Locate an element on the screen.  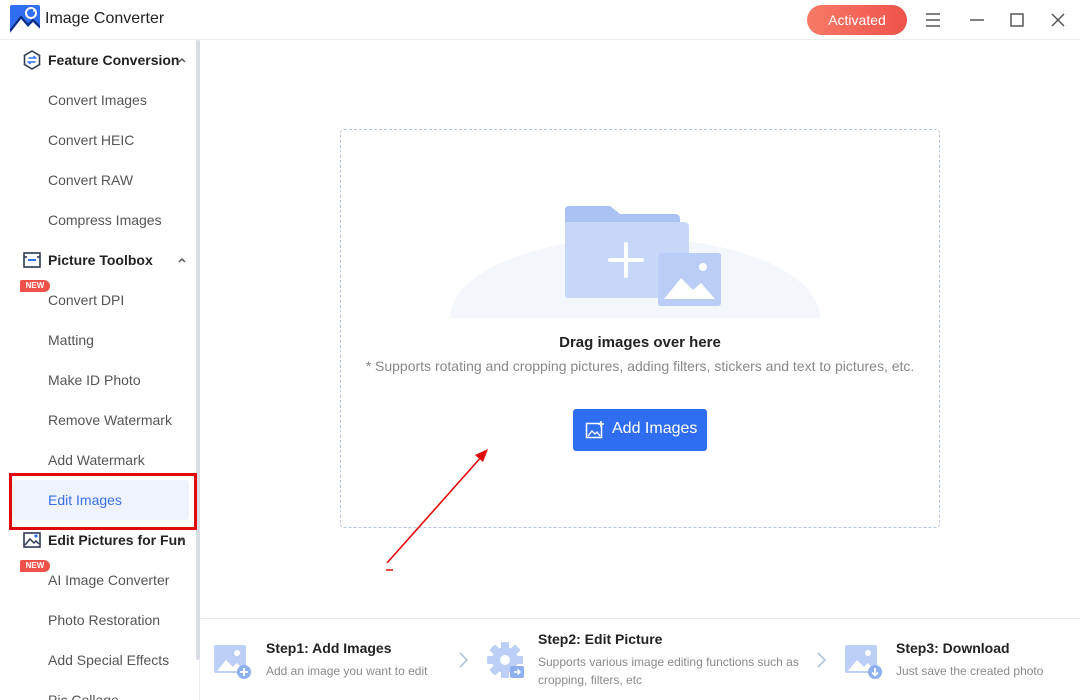
step-3-title: Step3: Download is located at coordinates (953, 648).